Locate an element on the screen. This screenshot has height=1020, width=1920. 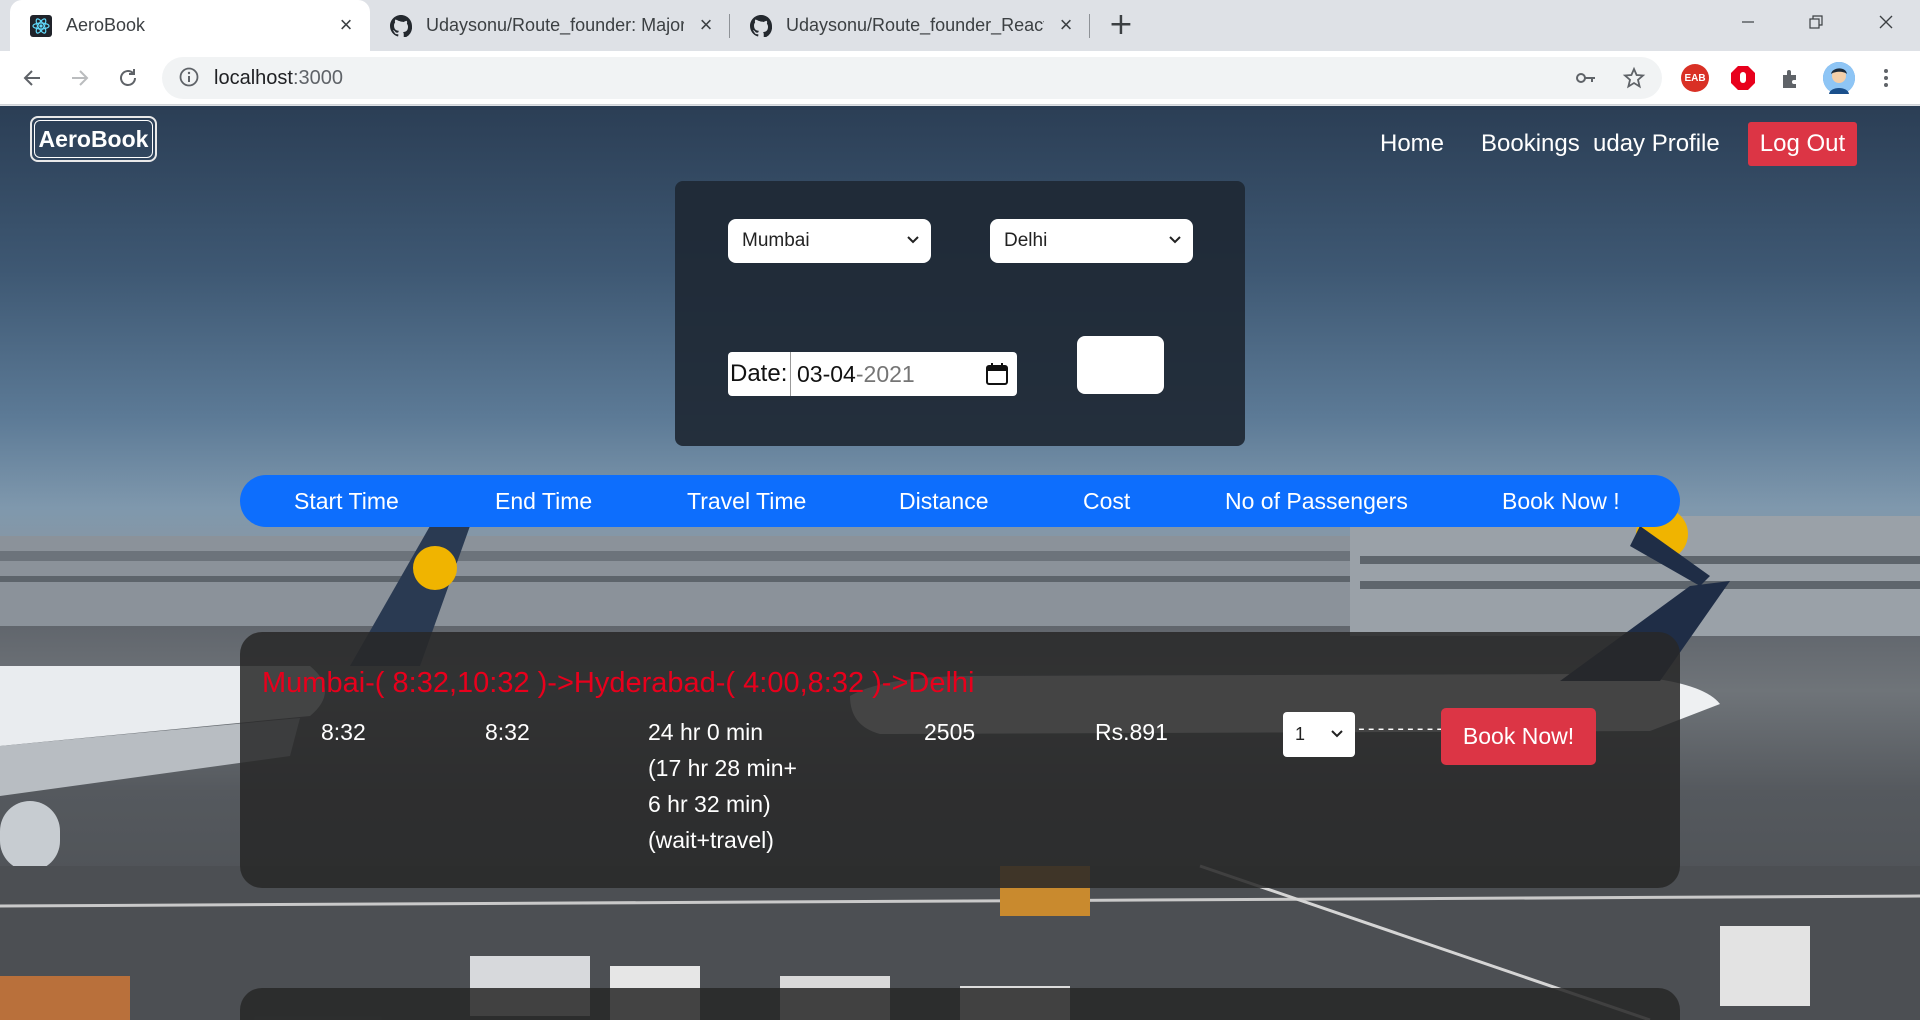
passenger-count-select: 1 is located at coordinates (1319, 734).